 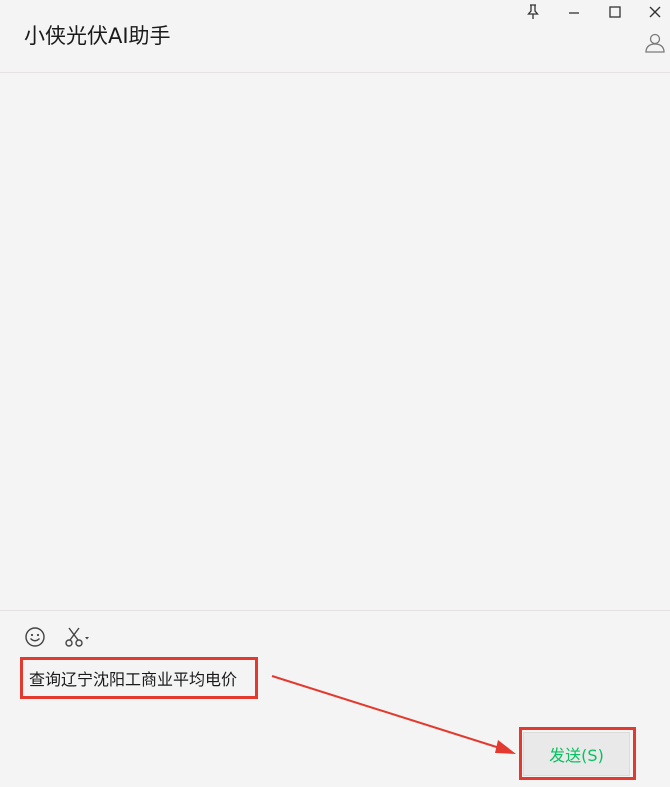 What do you see at coordinates (78, 637) in the screenshot?
I see `scissors-icon` at bounding box center [78, 637].